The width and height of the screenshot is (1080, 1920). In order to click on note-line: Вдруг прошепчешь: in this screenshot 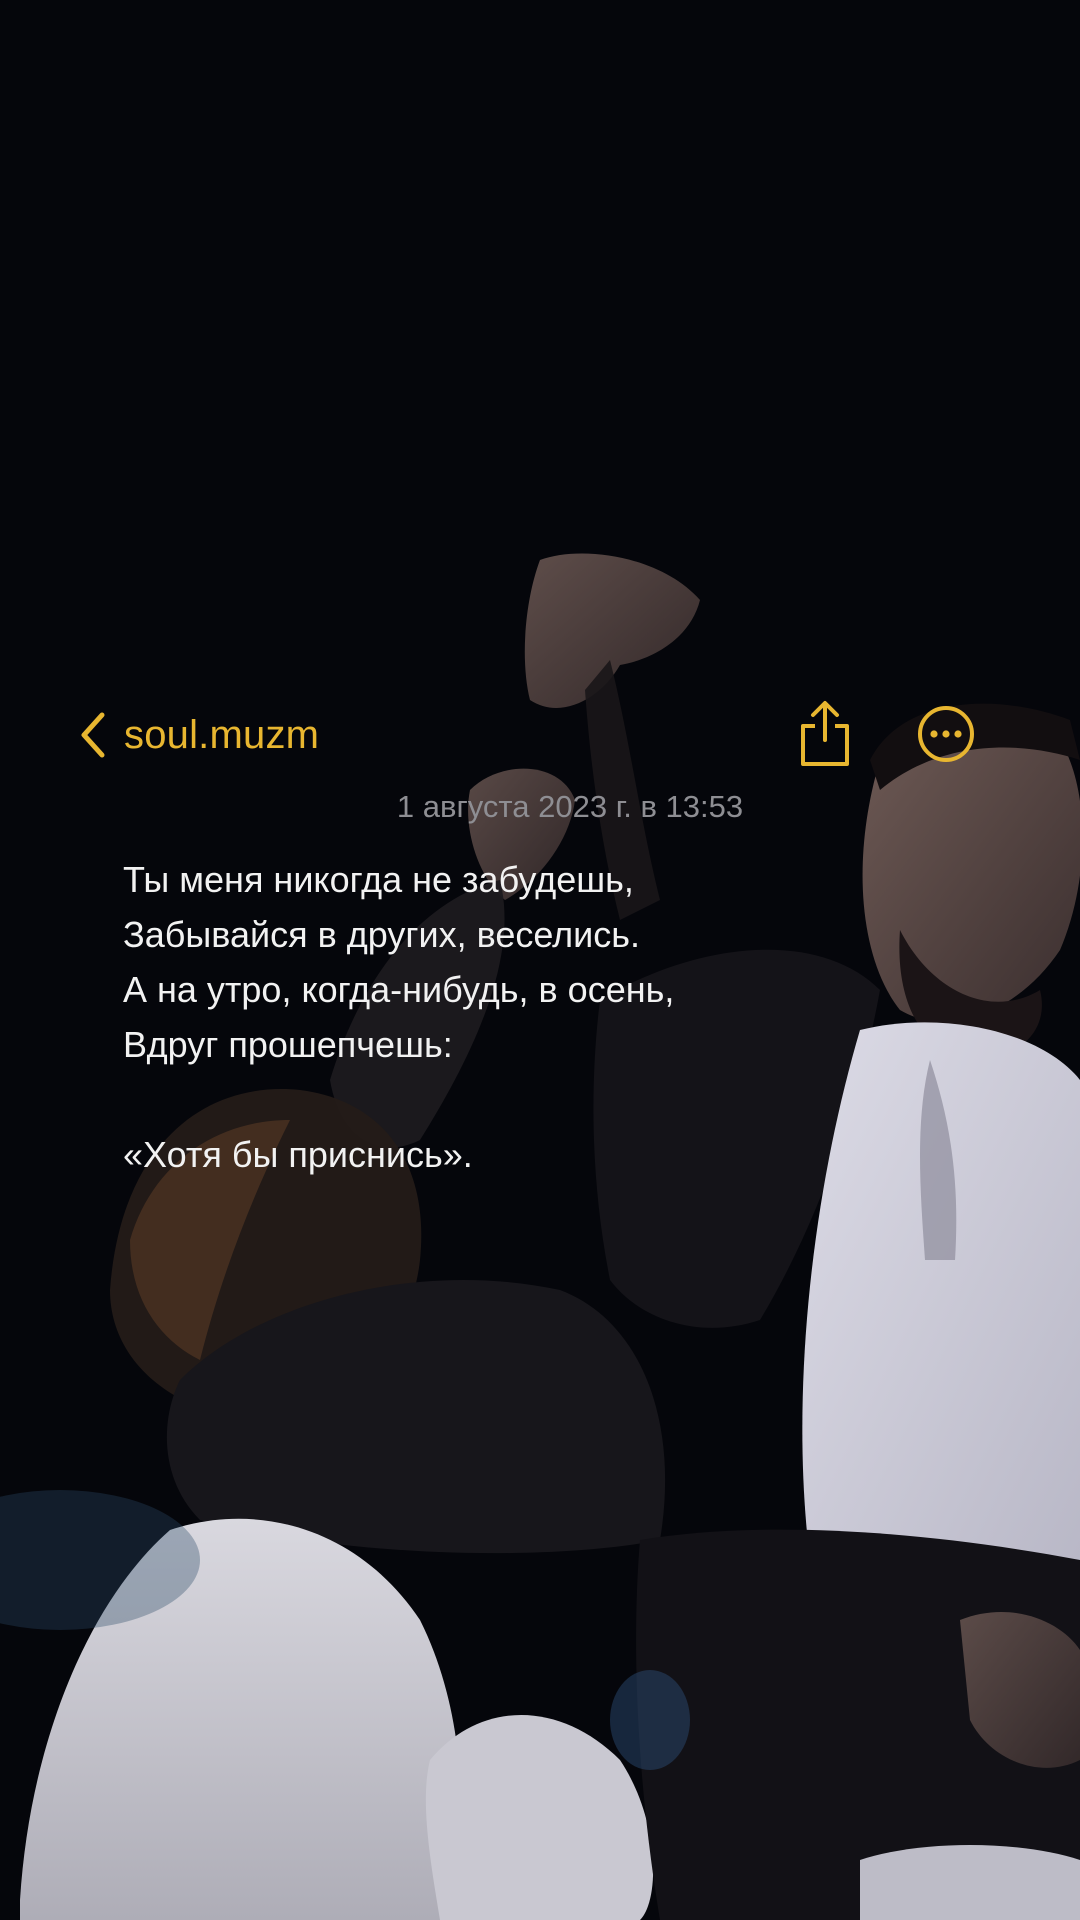, I will do `click(288, 1044)`.